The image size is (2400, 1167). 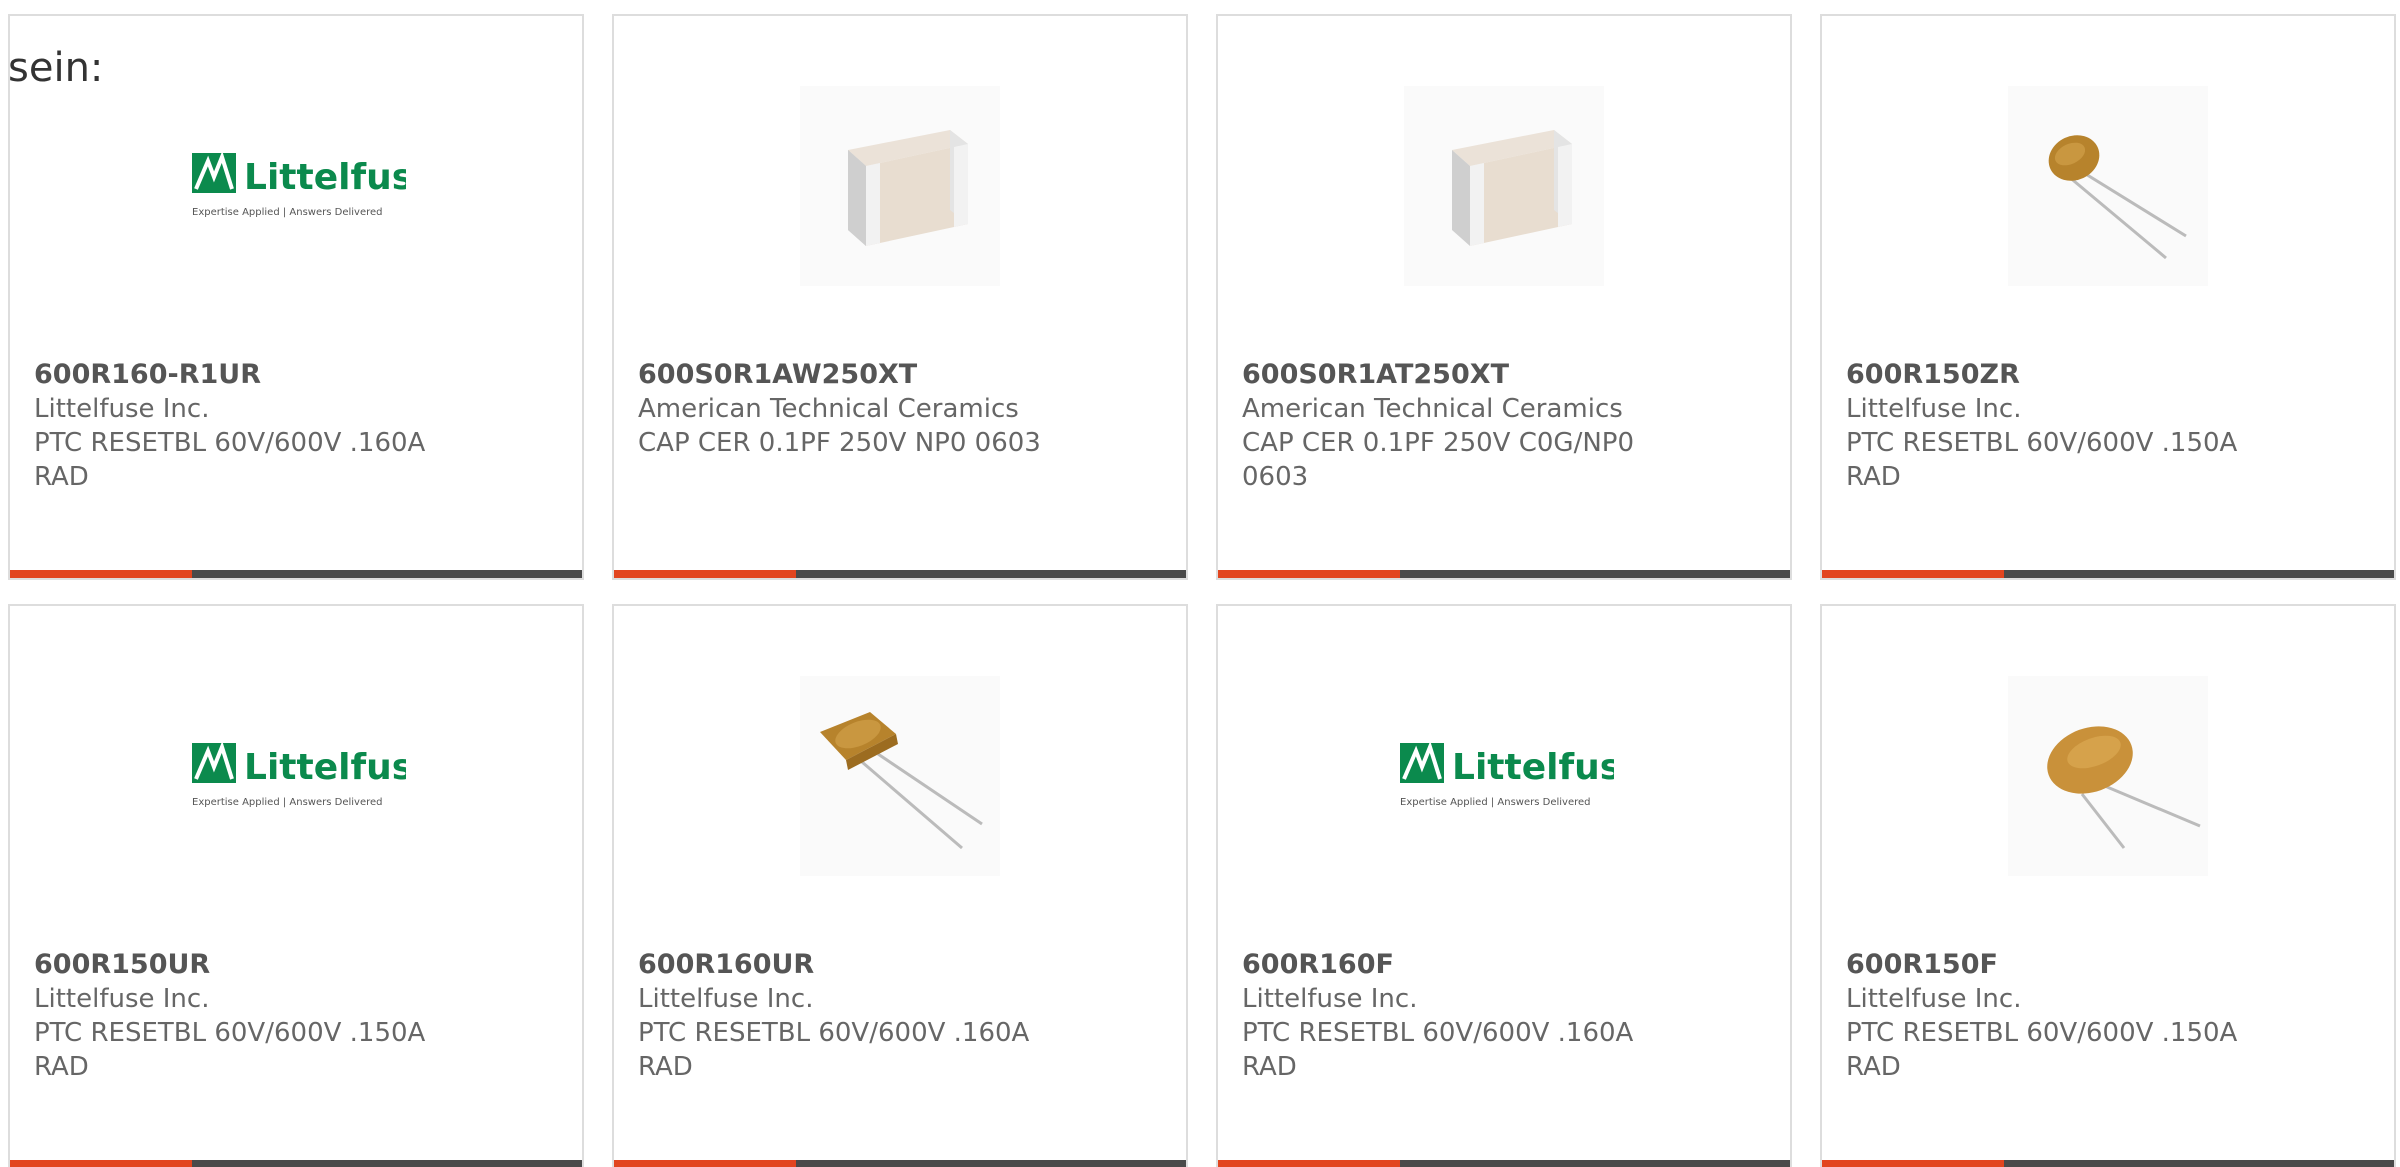 I want to click on part-number: 600R150ZR, so click(x=1933, y=375).